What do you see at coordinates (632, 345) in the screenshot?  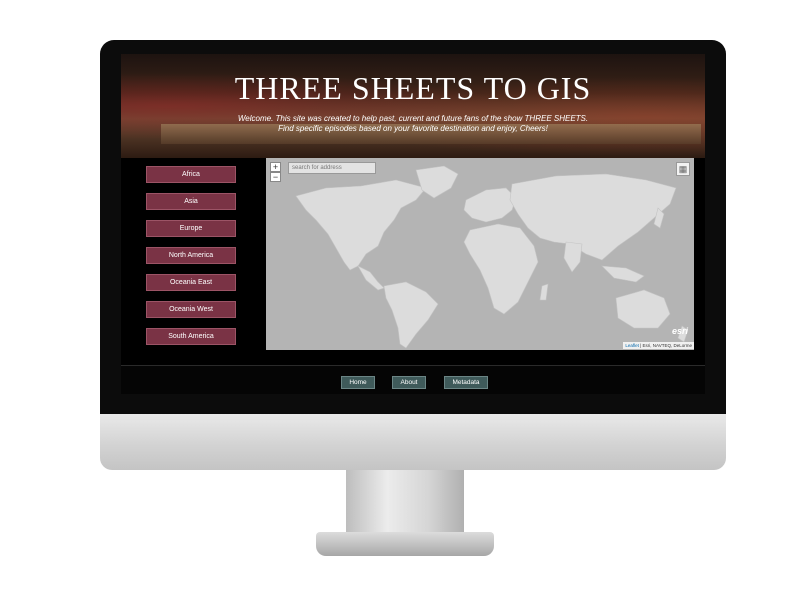 I see `leaflet-link: Leaflet` at bounding box center [632, 345].